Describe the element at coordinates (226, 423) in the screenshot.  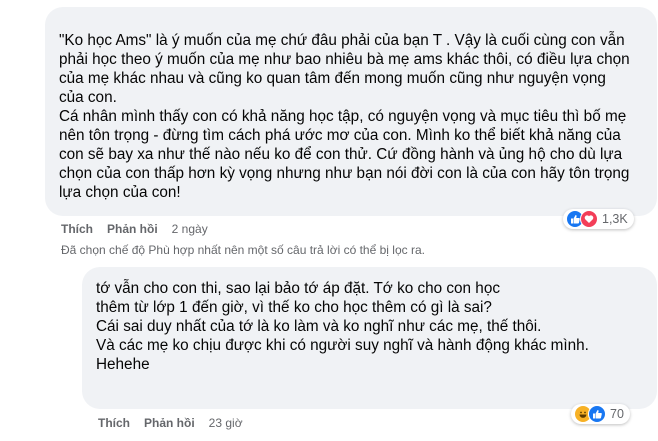
I see `reply-timestamp: 23 giờ` at that location.